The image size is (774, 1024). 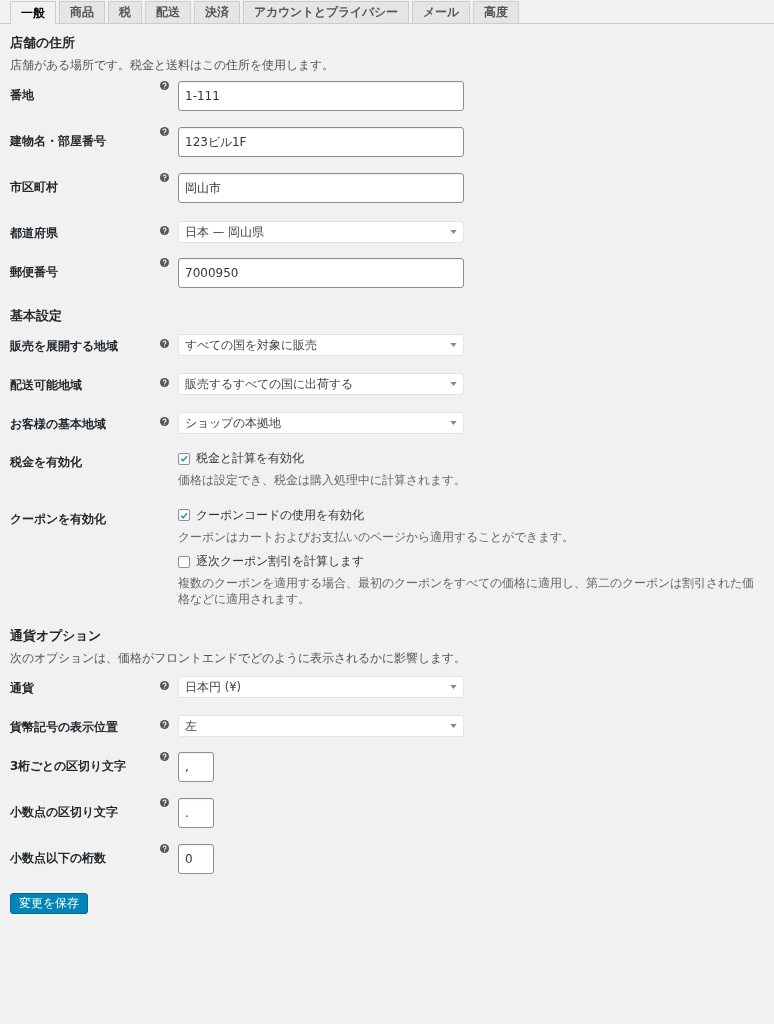 I want to click on select-dropdown: すべての国を対象に販売, so click(x=321, y=345).